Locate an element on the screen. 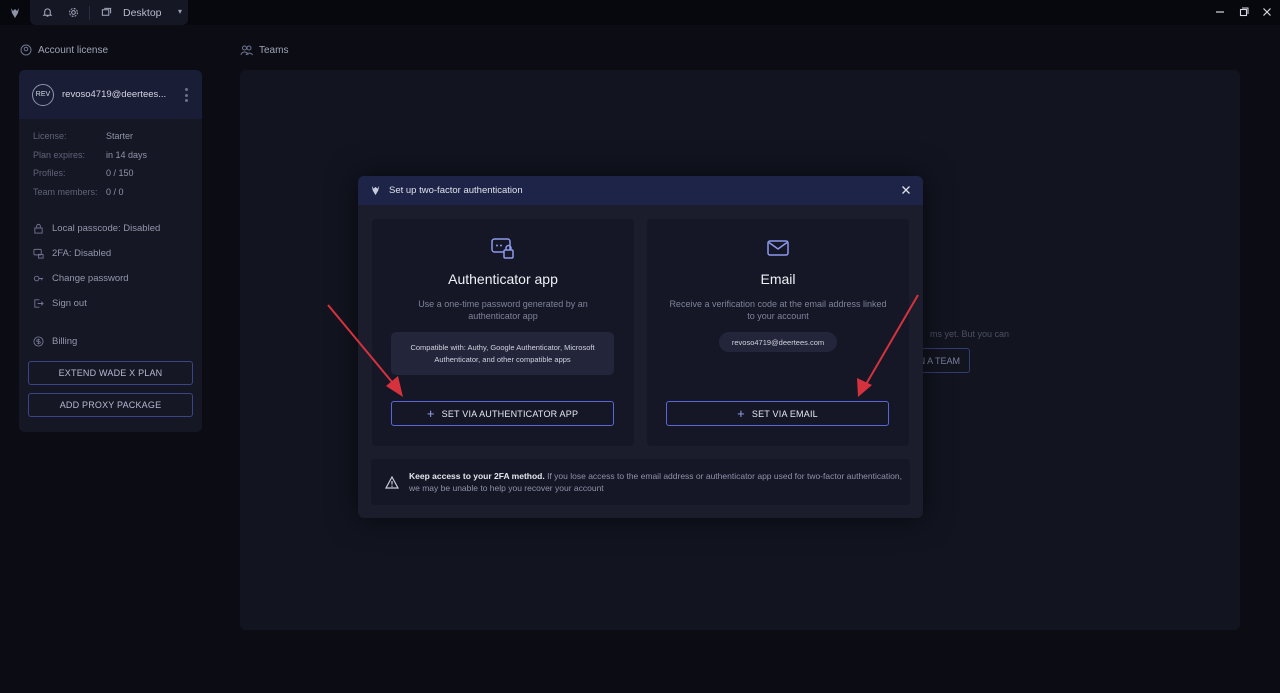 This screenshot has width=1280, height=693. workspace-tabs: Desktop ▾ is located at coordinates (109, 12).